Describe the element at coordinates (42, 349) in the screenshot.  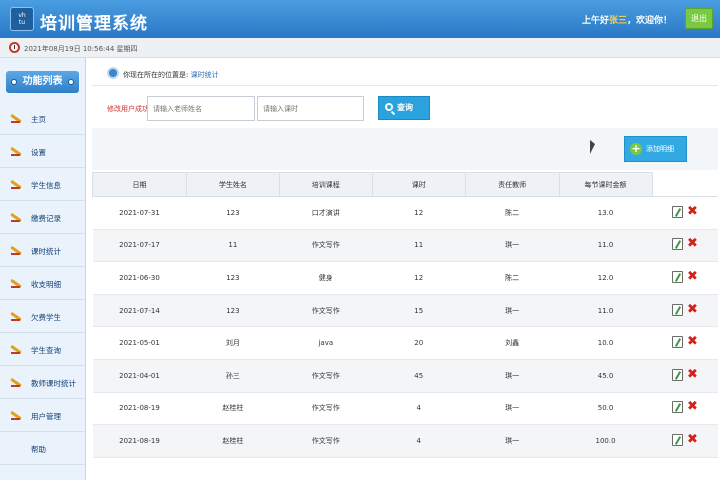
I see `sidebar-item-student-query: 学生查询` at that location.